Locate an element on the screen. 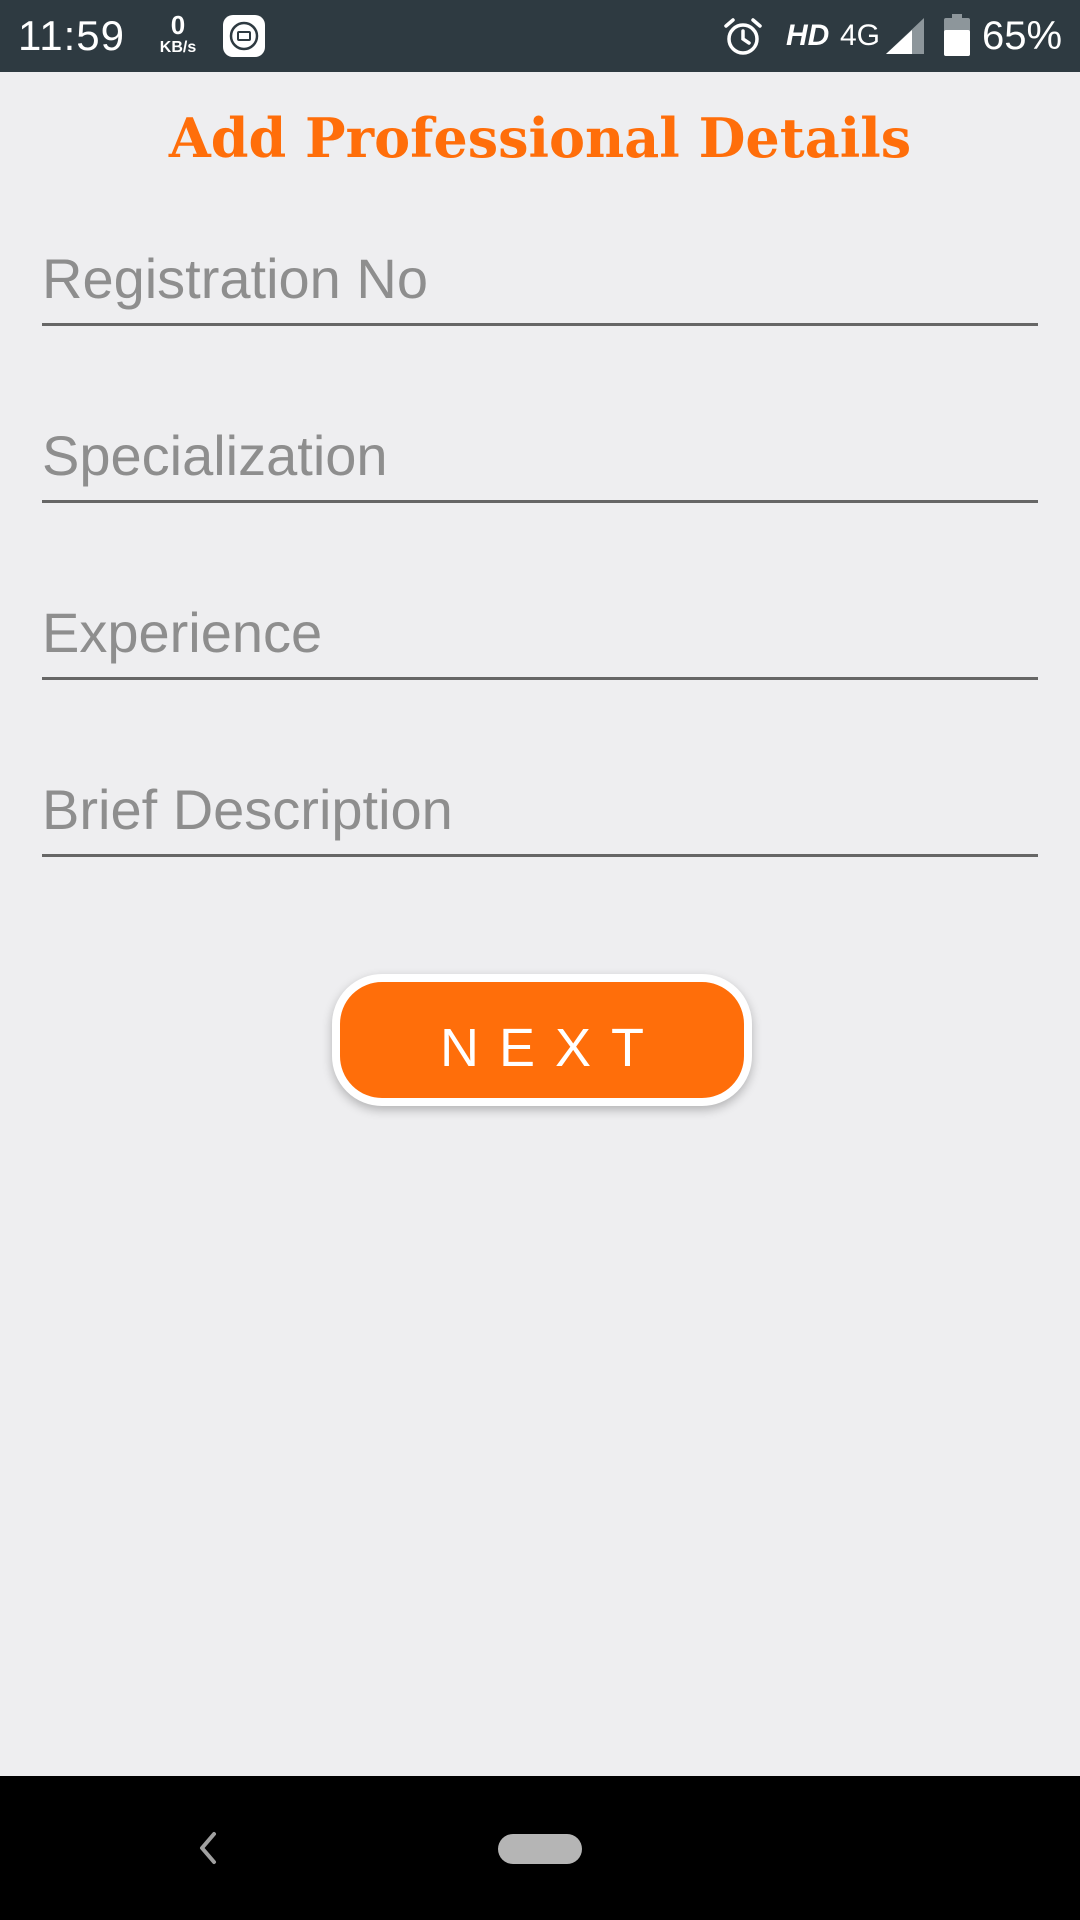 This screenshot has width=1080, height=1920. description-field is located at coordinates (540, 810).